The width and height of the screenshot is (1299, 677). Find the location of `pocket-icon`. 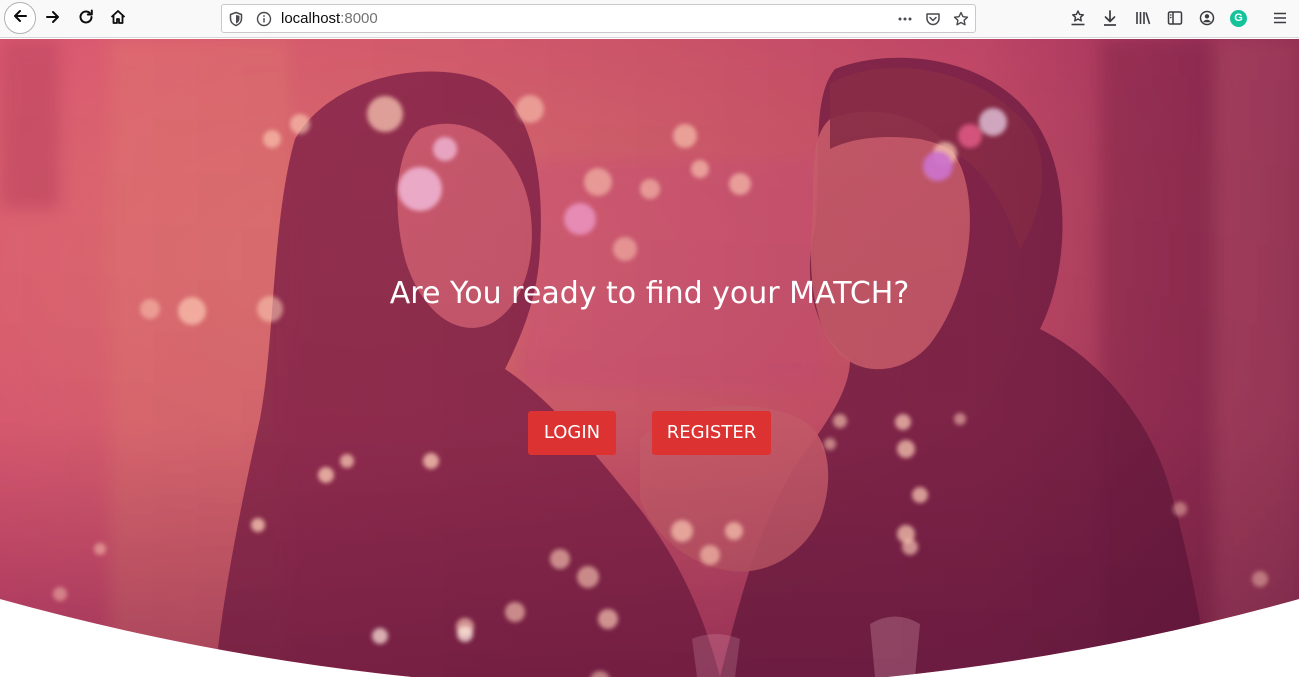

pocket-icon is located at coordinates (933, 19).